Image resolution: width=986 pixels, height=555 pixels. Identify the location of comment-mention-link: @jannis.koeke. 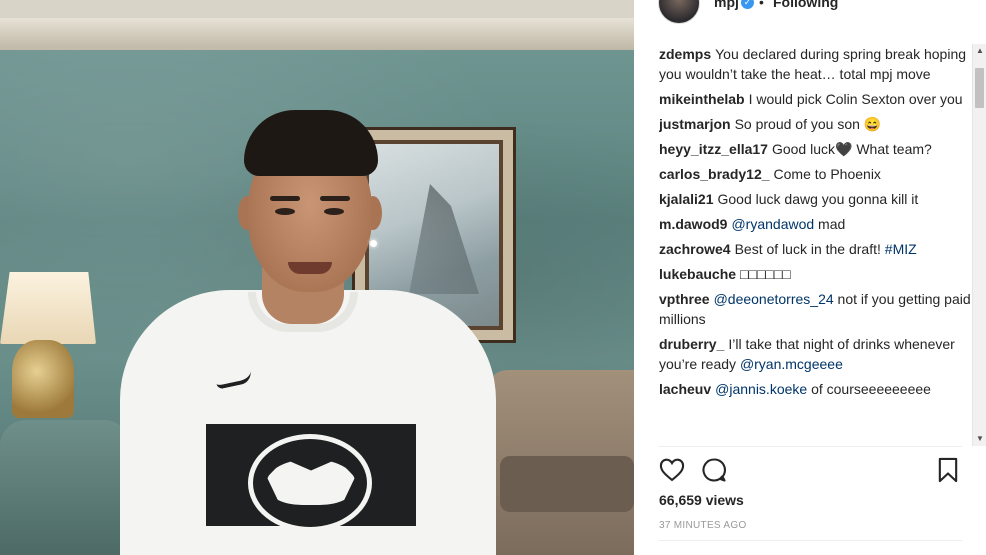
(761, 389).